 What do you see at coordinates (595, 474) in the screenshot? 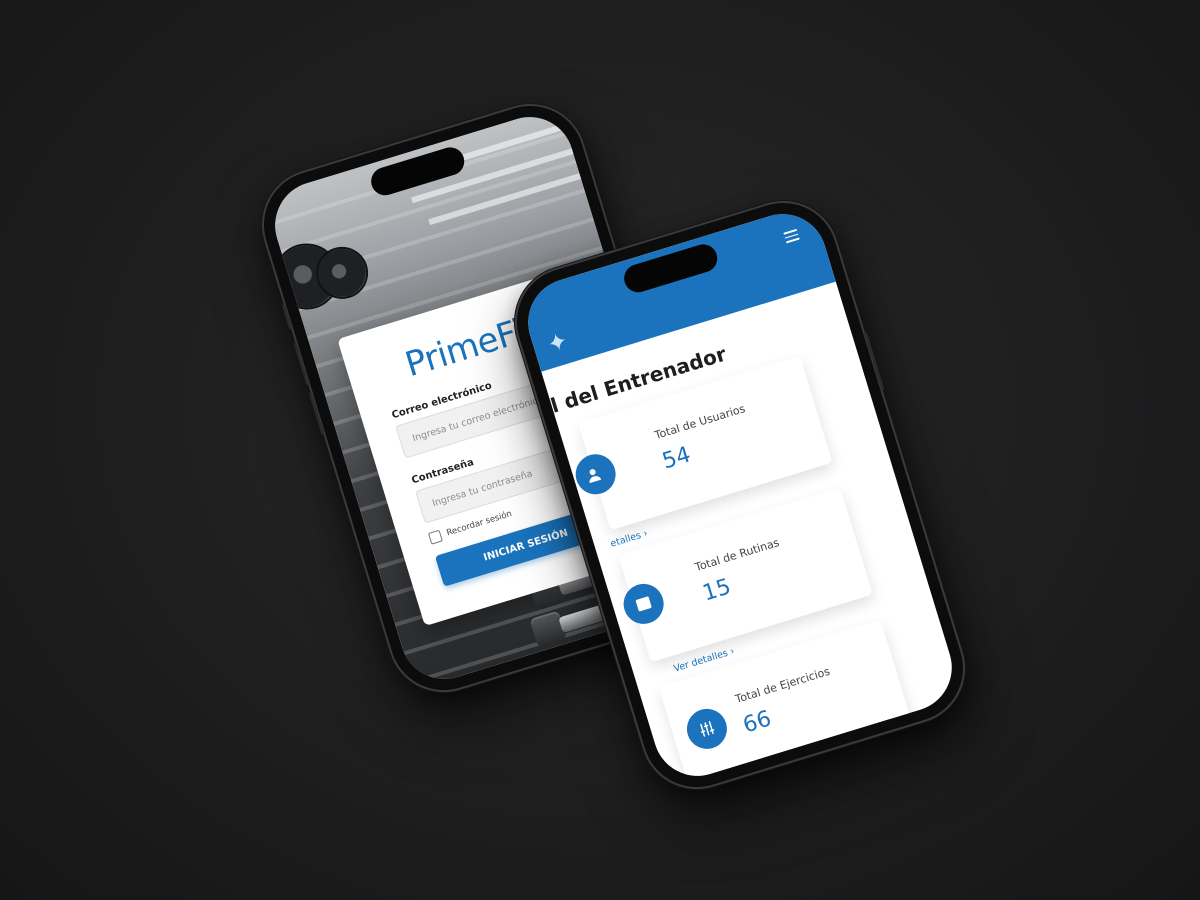
I see `users-icon` at bounding box center [595, 474].